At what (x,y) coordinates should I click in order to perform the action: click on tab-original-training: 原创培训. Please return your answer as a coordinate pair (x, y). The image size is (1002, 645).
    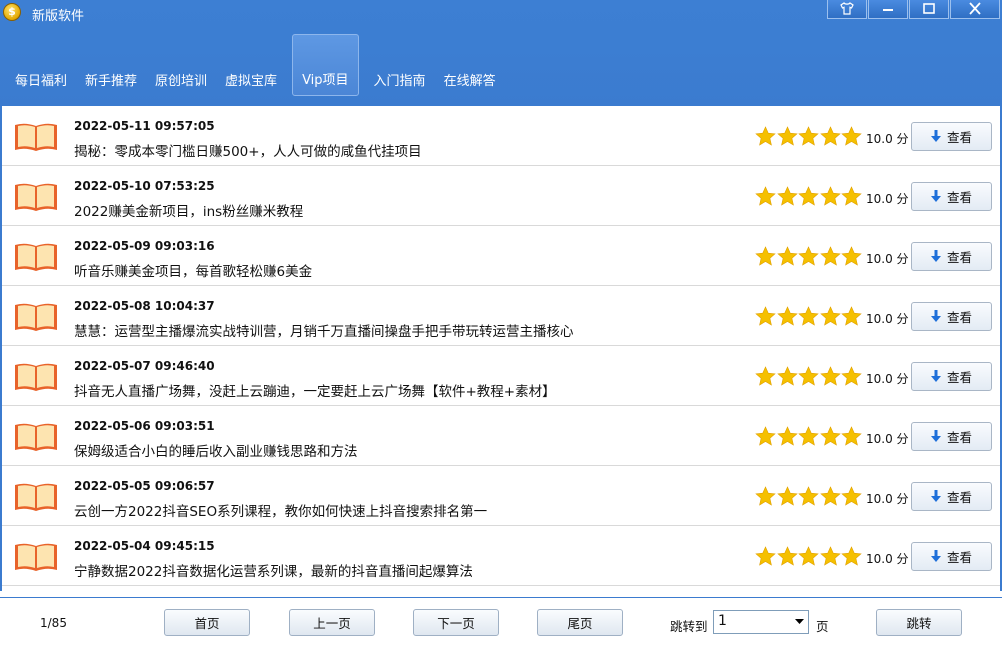
    Looking at the image, I should click on (181, 65).